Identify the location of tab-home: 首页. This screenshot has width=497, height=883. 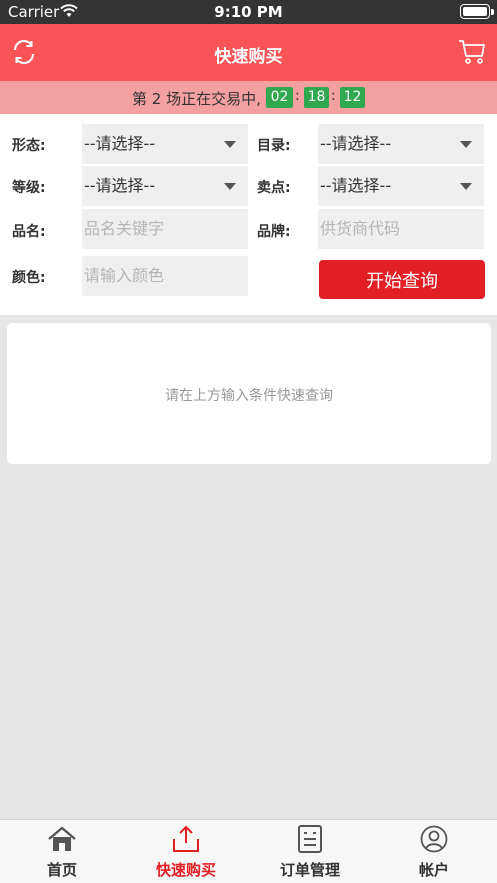
(62, 851).